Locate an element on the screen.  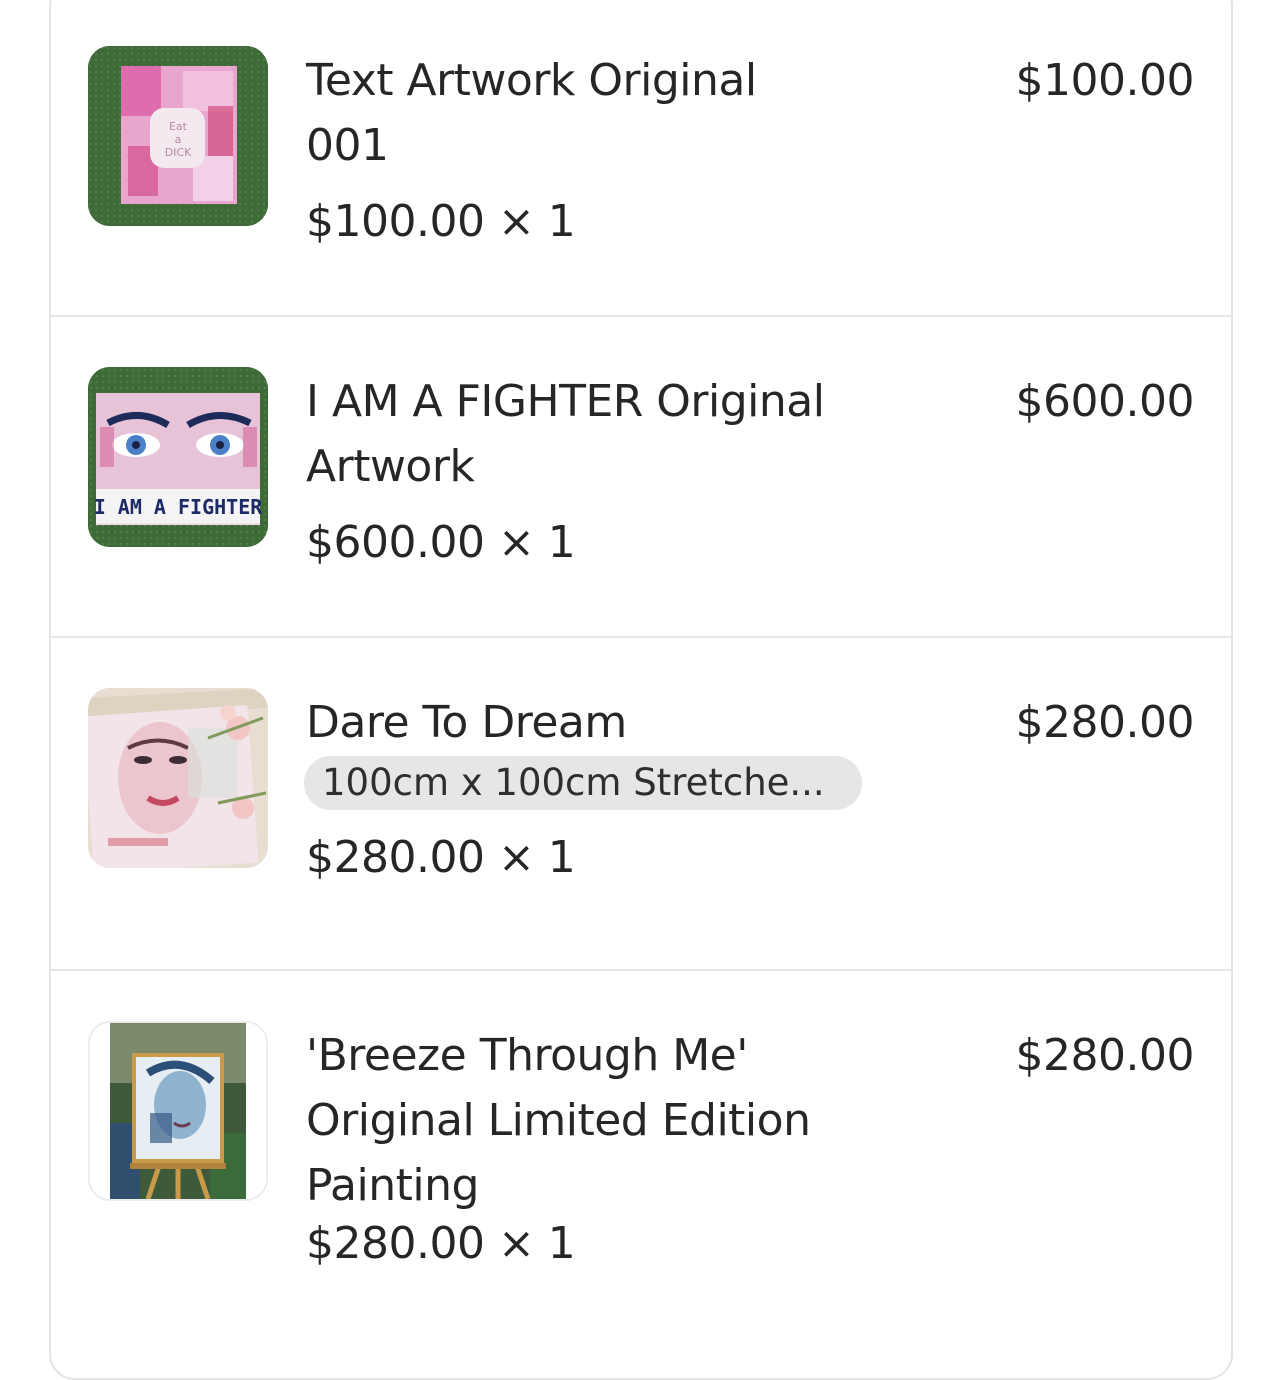
artwork-image: I AM A FIGHTER is located at coordinates (178, 457).